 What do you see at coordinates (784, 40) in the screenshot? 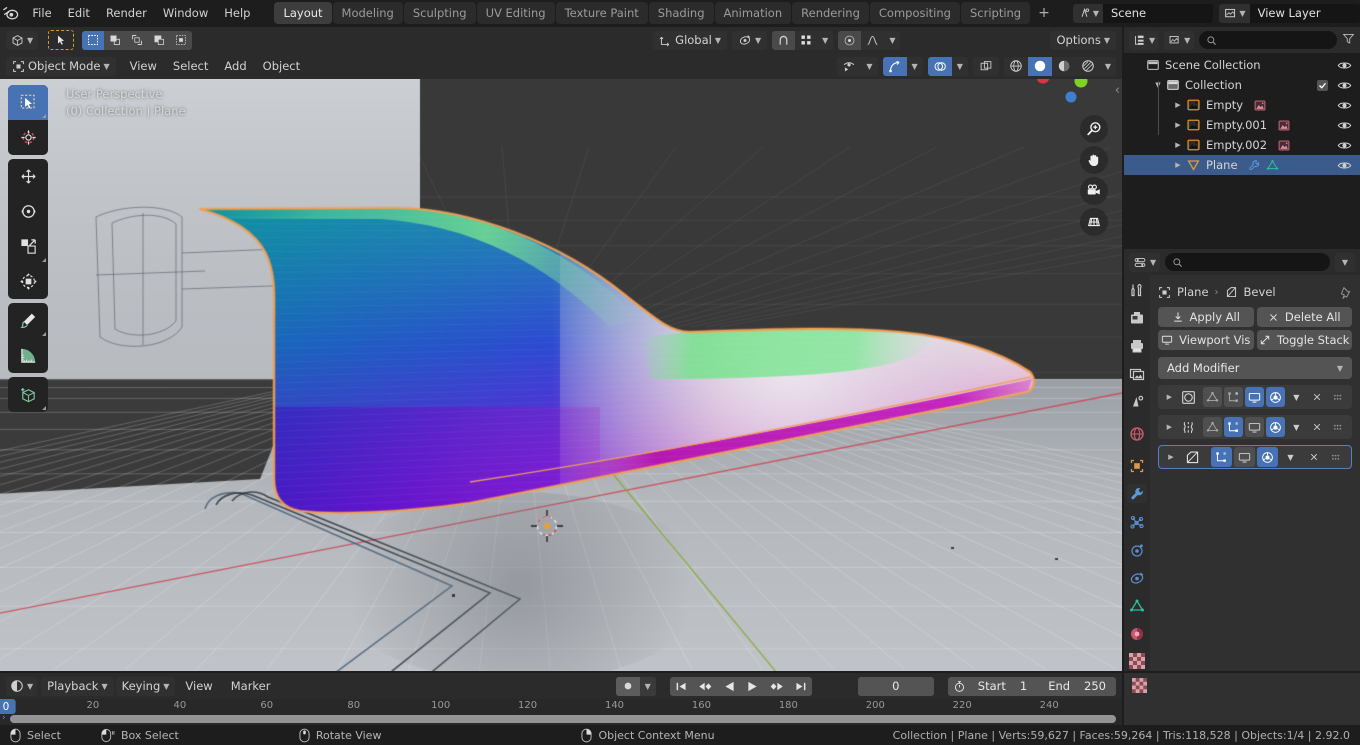
I see `snap-magnet-icon` at bounding box center [784, 40].